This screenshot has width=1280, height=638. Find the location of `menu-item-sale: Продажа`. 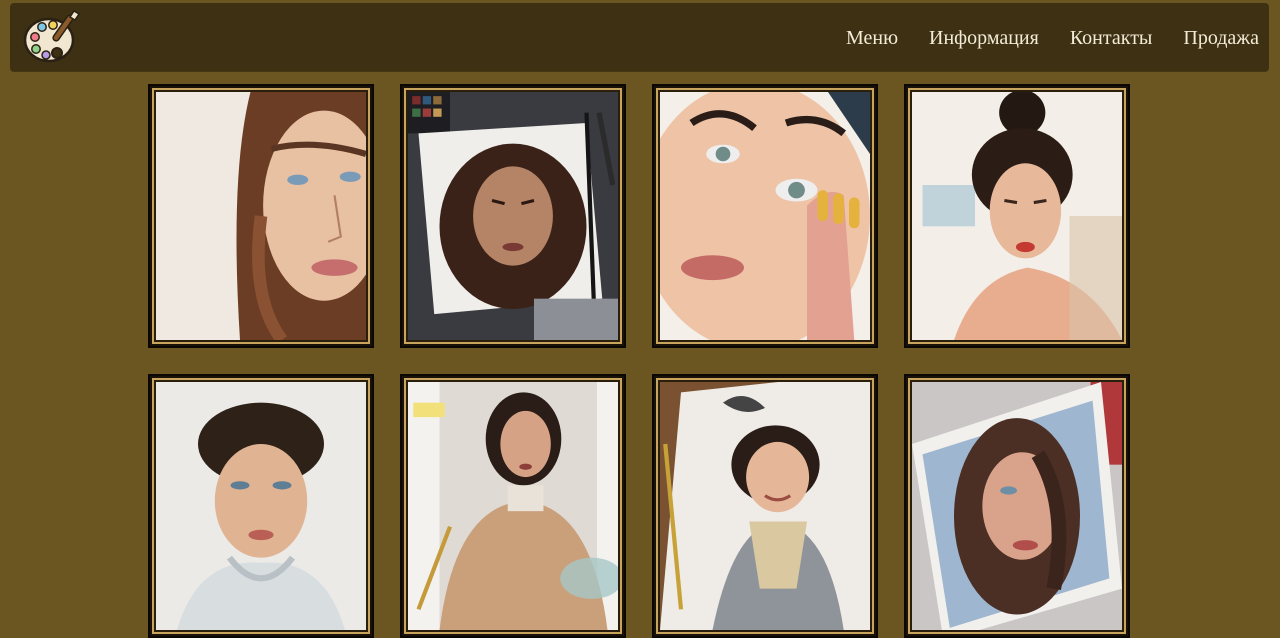

menu-item-sale: Продажа is located at coordinates (1221, 38).